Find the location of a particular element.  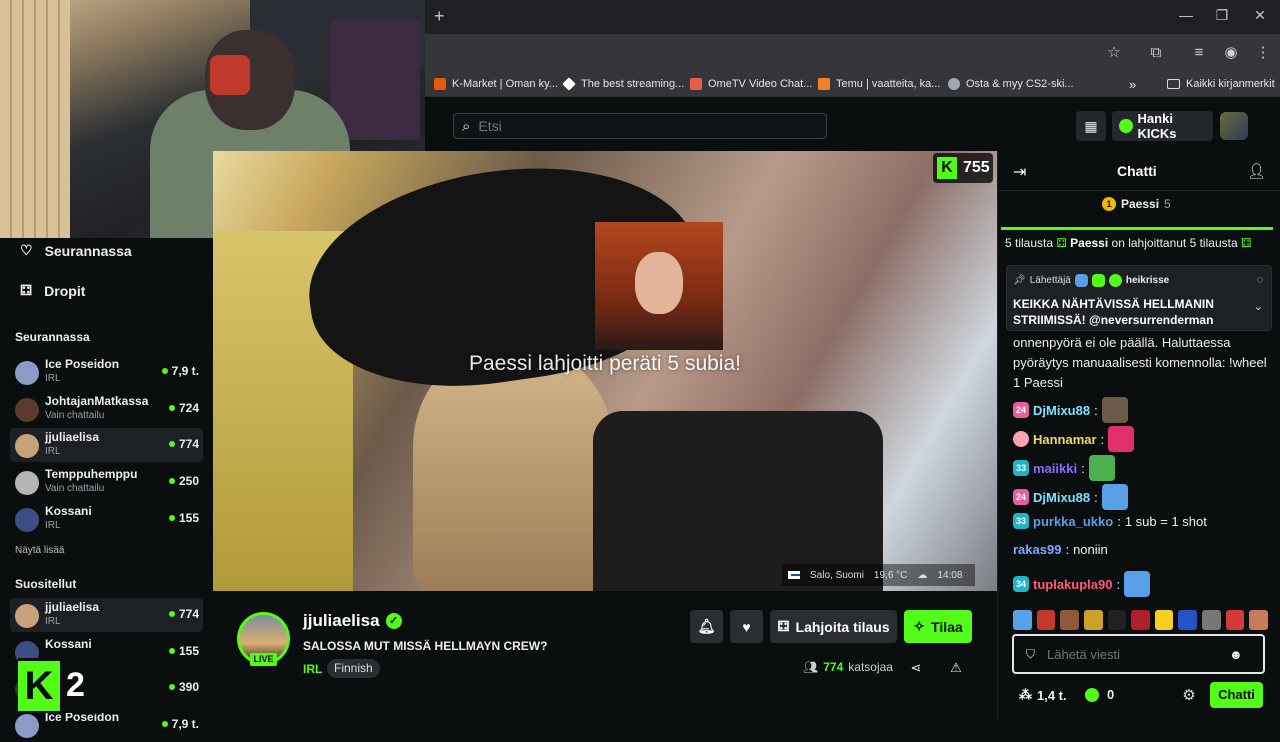

show-more-link: Näytä lisää is located at coordinates (39, 550).